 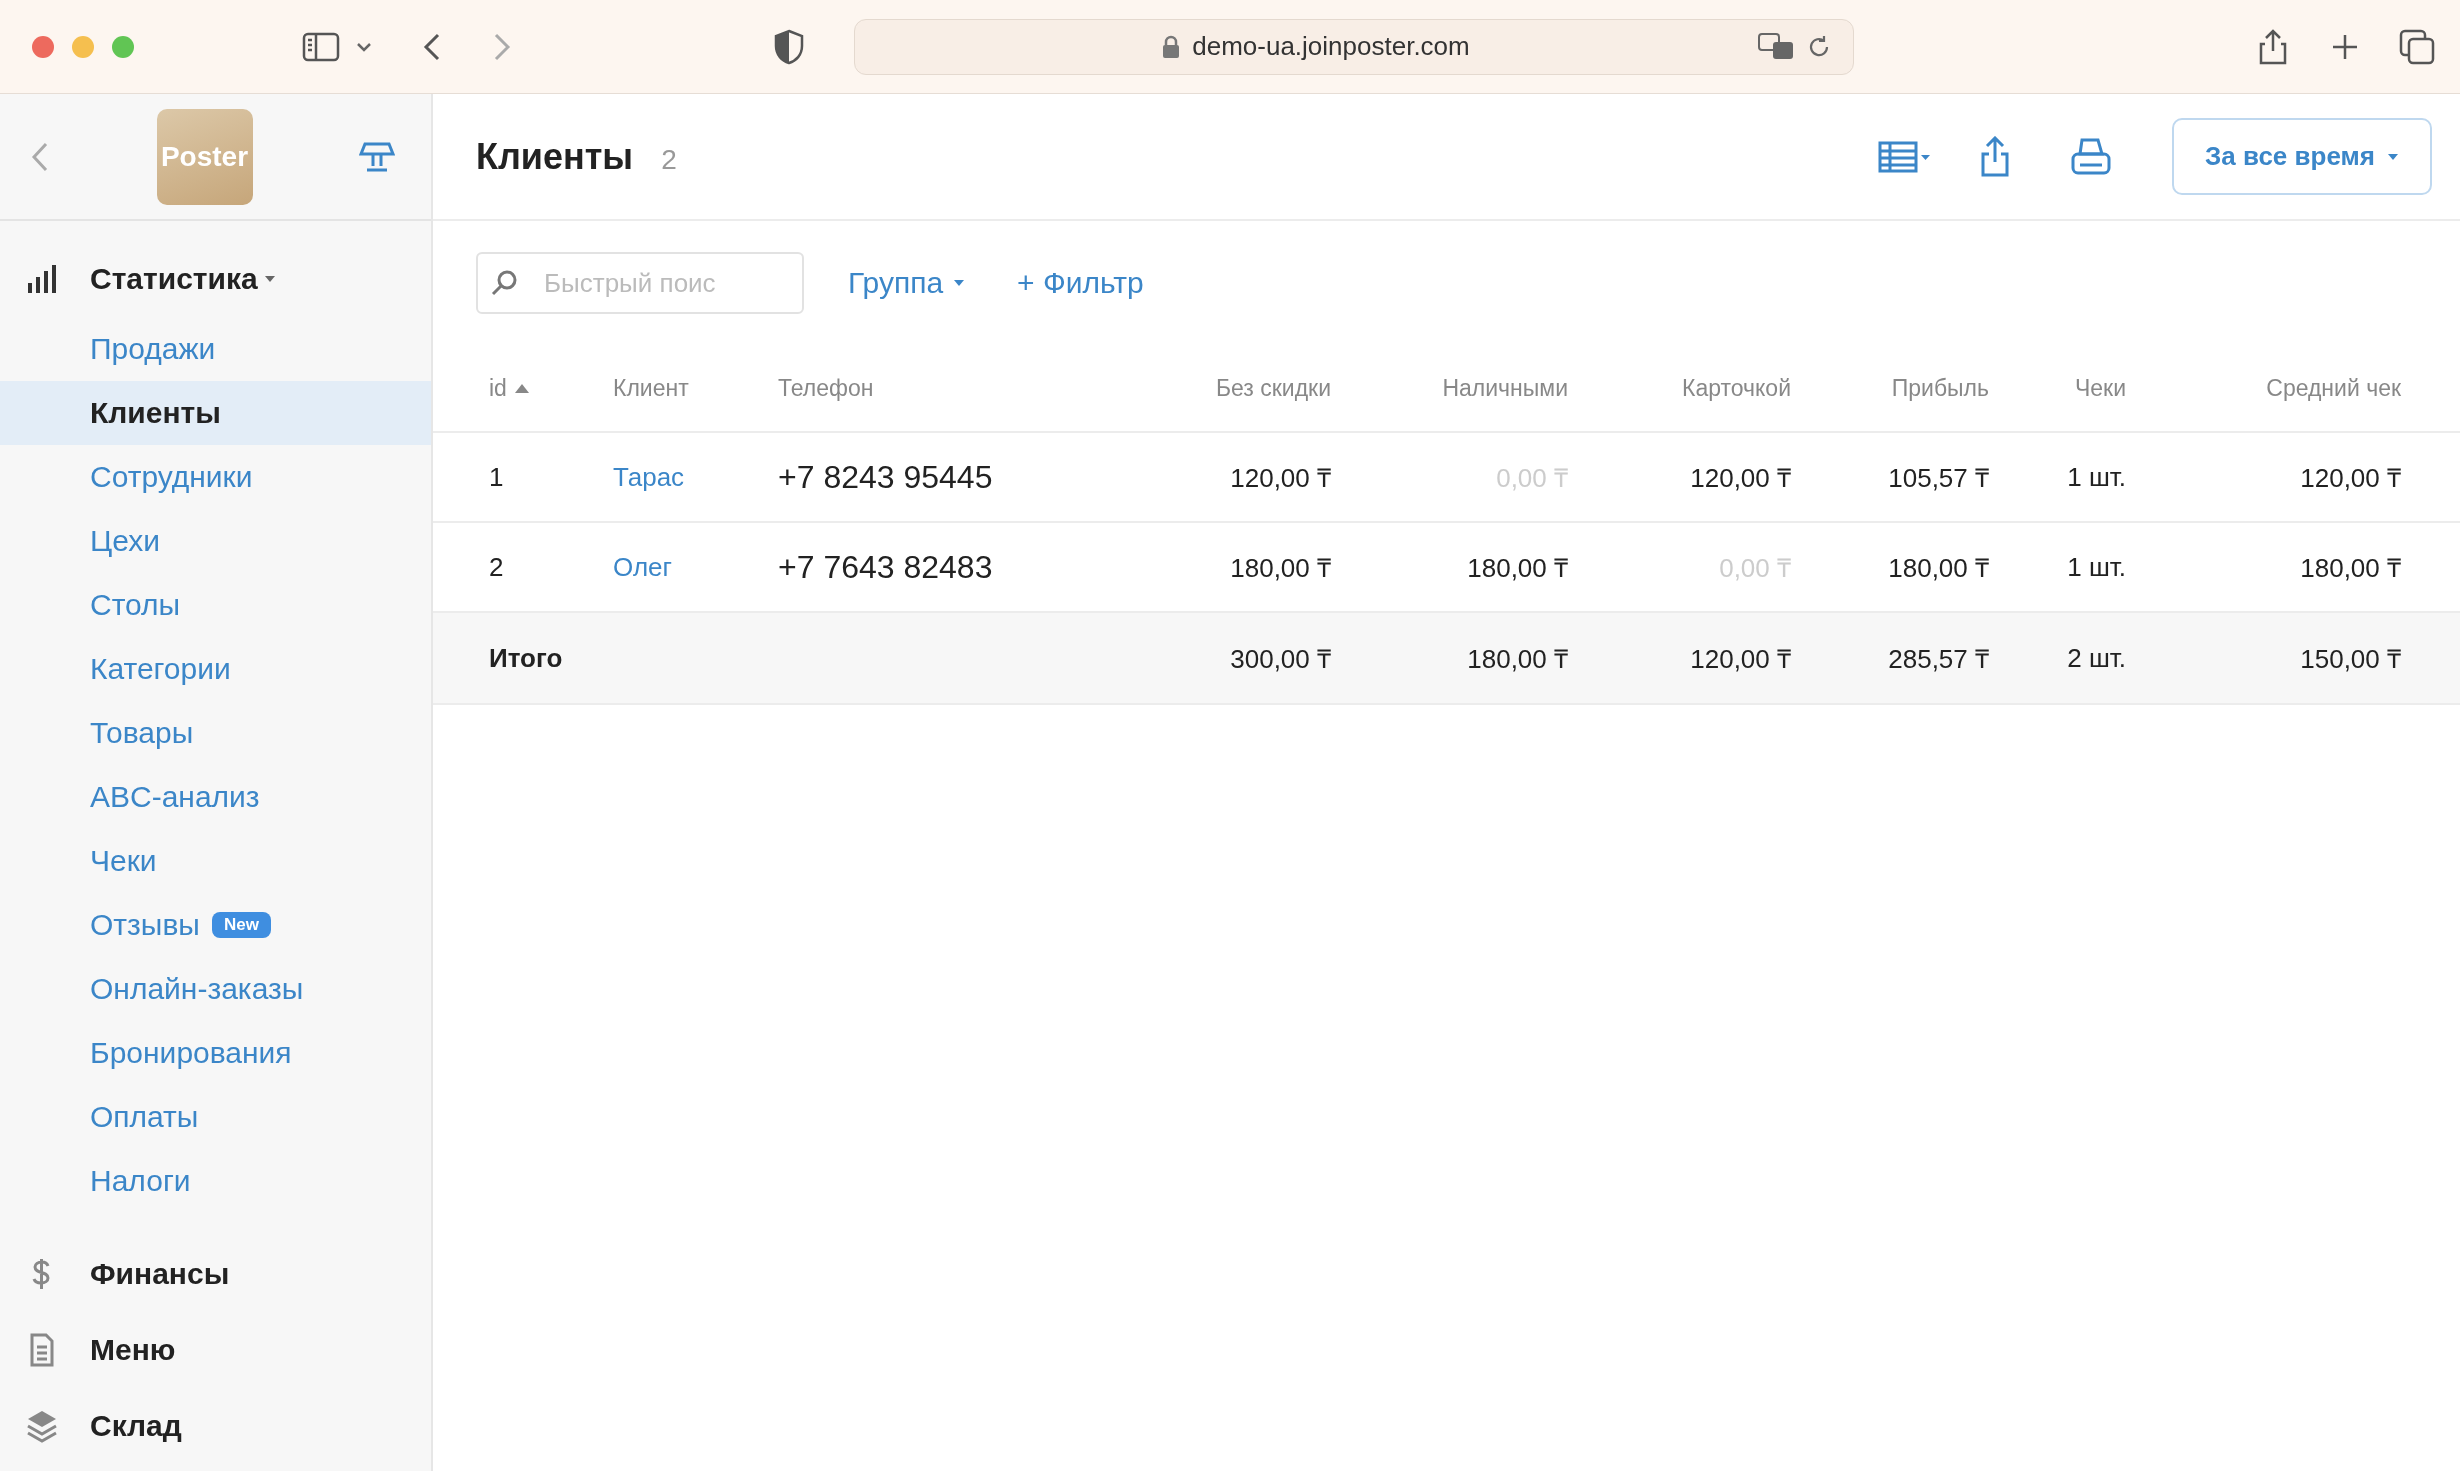 I want to click on printer-icon, so click(x=2091, y=156).